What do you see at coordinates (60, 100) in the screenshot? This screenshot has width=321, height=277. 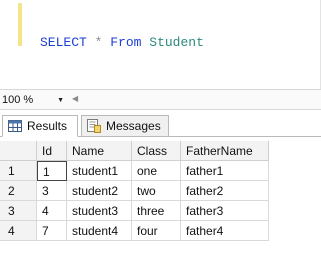 I see `chevron-down-icon: ▼` at bounding box center [60, 100].